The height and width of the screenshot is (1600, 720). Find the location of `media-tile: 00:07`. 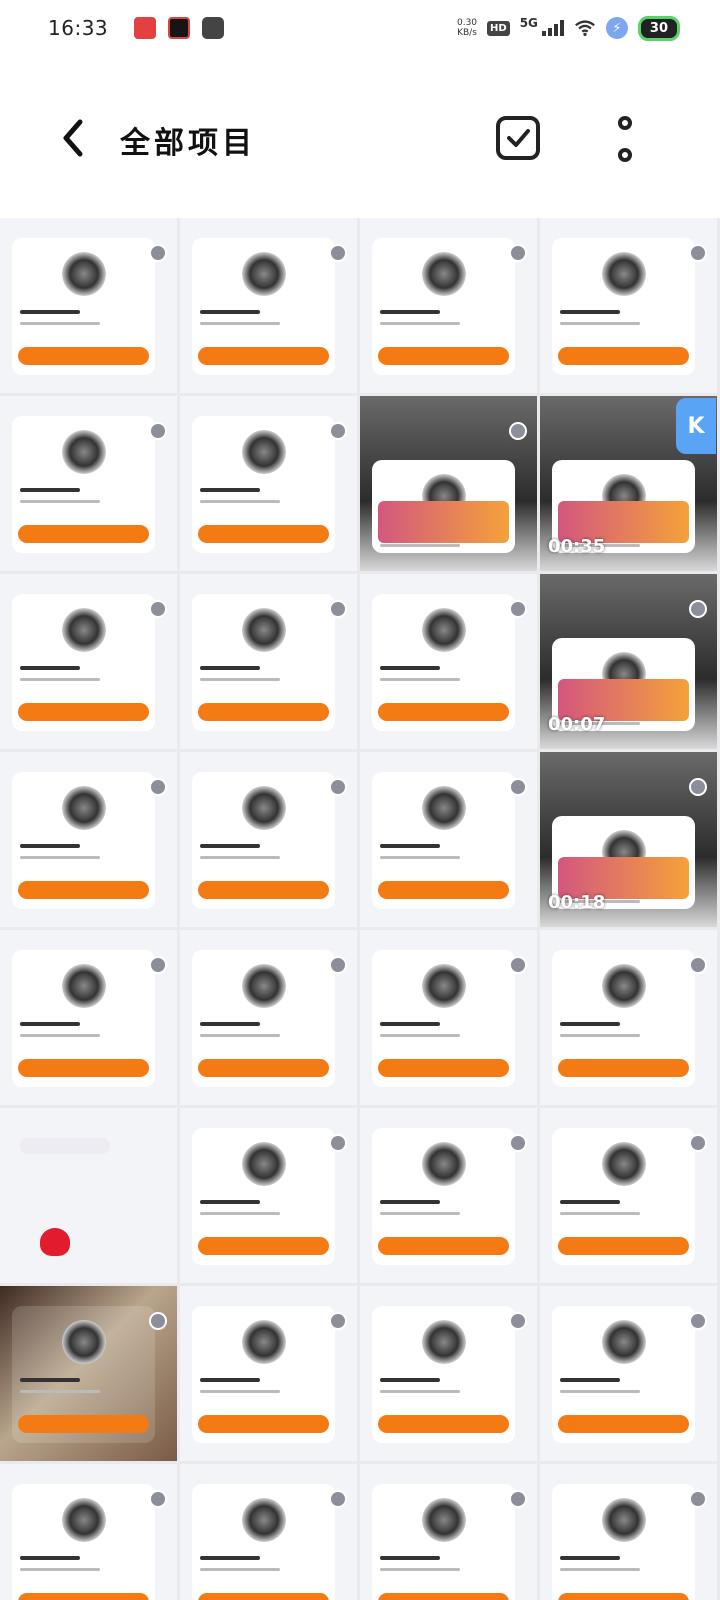

media-tile: 00:07 is located at coordinates (628, 661).